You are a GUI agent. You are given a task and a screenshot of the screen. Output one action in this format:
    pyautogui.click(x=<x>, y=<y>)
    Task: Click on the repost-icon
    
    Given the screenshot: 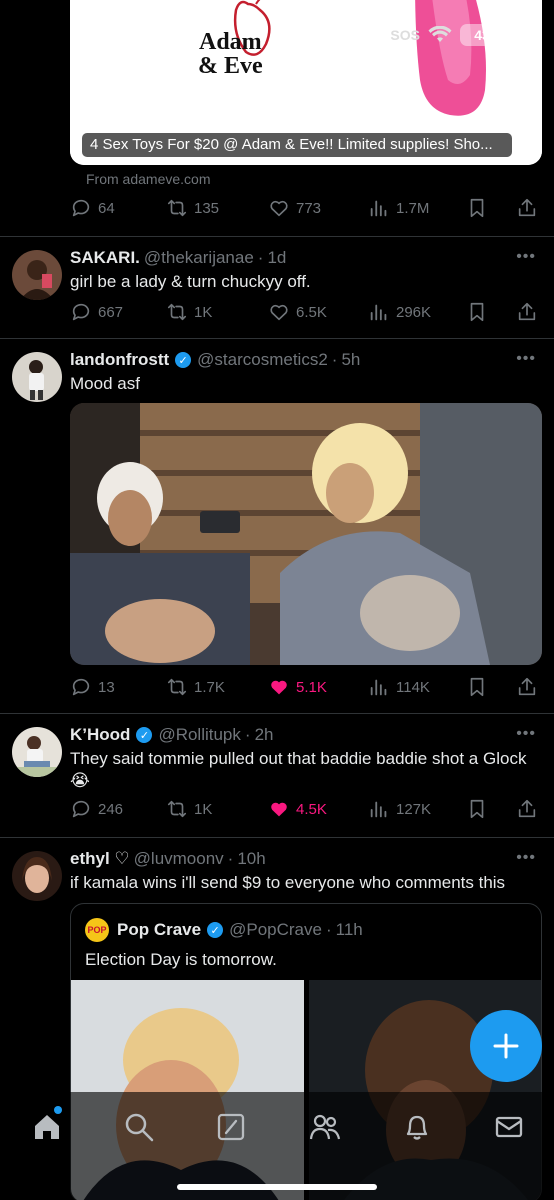 What is the action you would take?
    pyautogui.click(x=177, y=687)
    